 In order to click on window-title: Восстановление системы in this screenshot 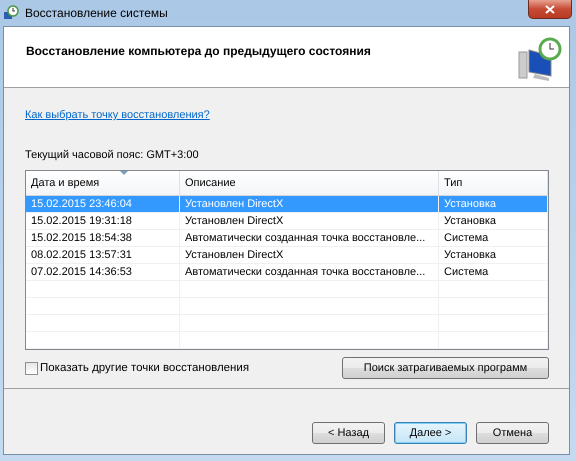, I will do `click(96, 13)`.